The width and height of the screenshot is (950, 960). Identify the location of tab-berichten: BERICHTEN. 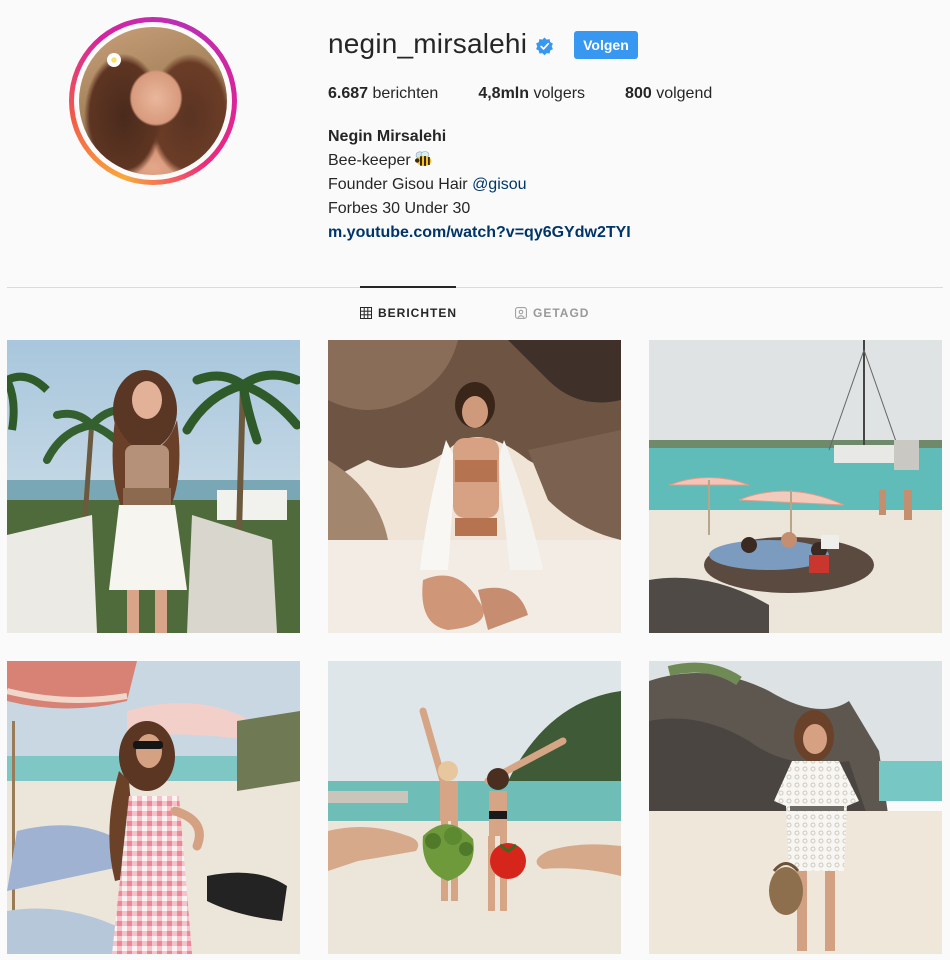
(408, 313).